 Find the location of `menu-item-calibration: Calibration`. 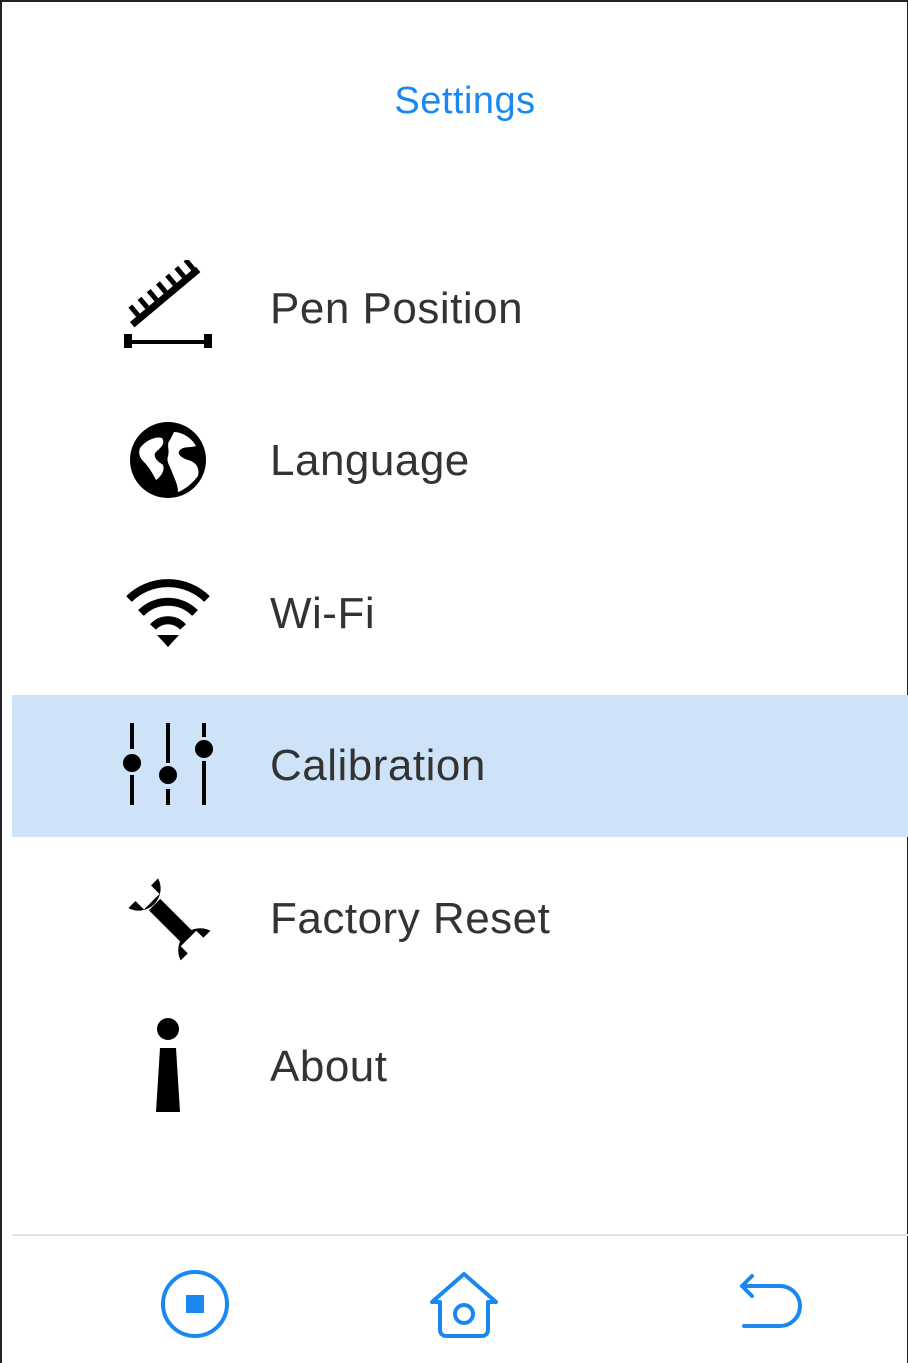

menu-item-calibration: Calibration is located at coordinates (460, 766).